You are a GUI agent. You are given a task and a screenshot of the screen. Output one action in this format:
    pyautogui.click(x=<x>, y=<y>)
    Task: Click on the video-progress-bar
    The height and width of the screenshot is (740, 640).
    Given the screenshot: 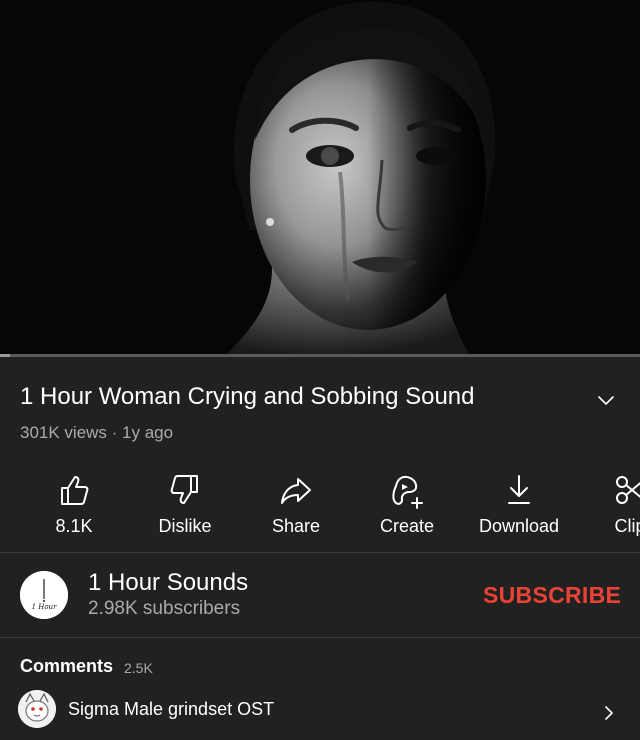 What is the action you would take?
    pyautogui.click(x=320, y=355)
    